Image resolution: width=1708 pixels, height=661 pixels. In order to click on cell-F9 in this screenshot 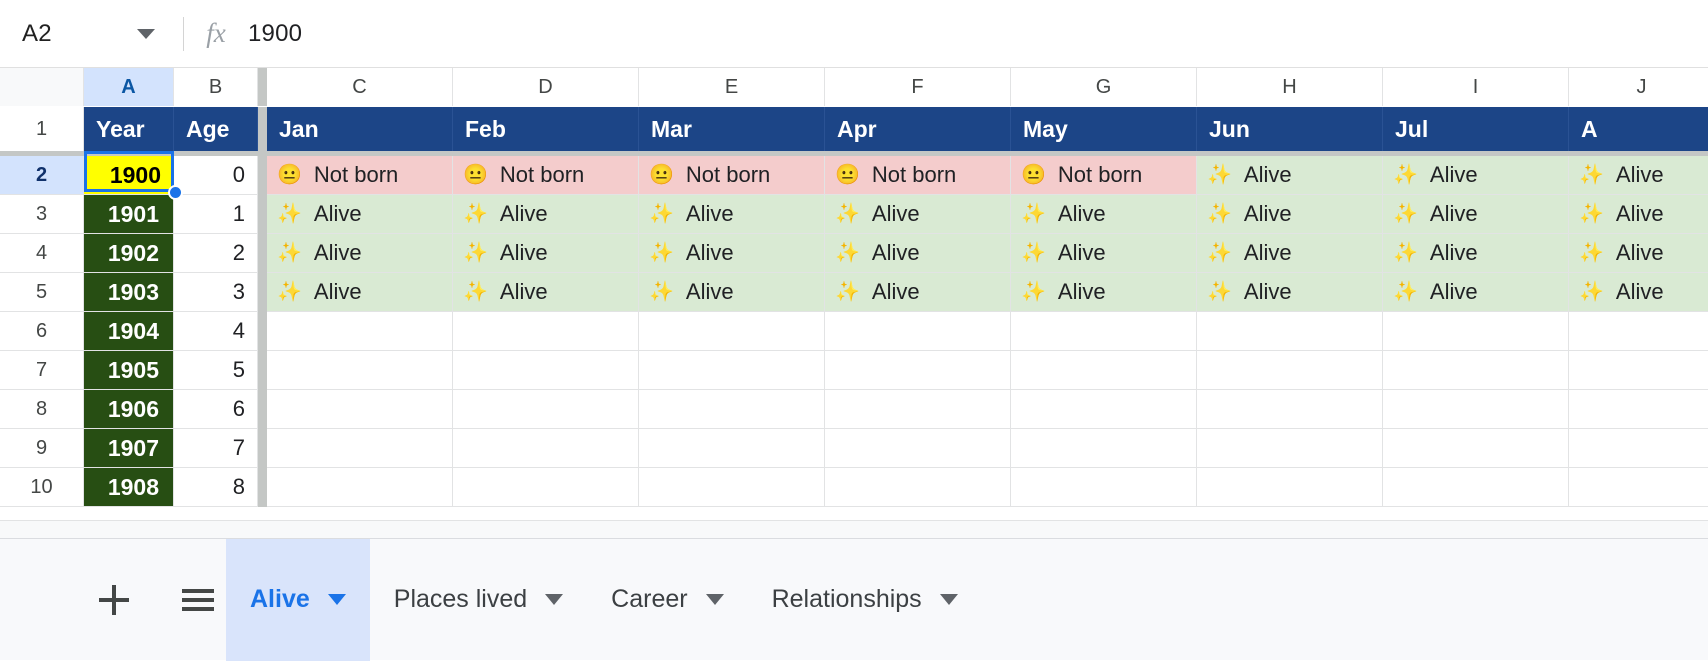, I will do `click(918, 448)`.